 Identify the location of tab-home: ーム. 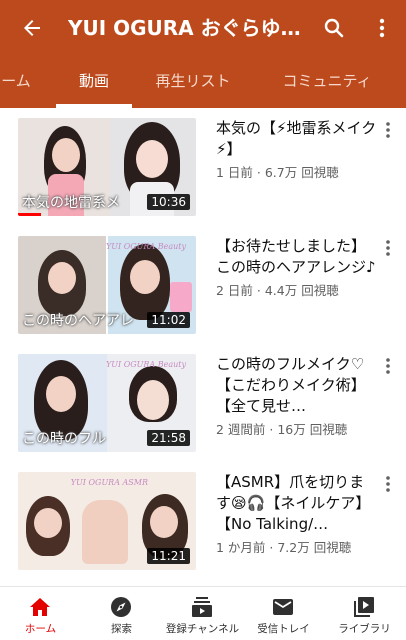
(20, 82).